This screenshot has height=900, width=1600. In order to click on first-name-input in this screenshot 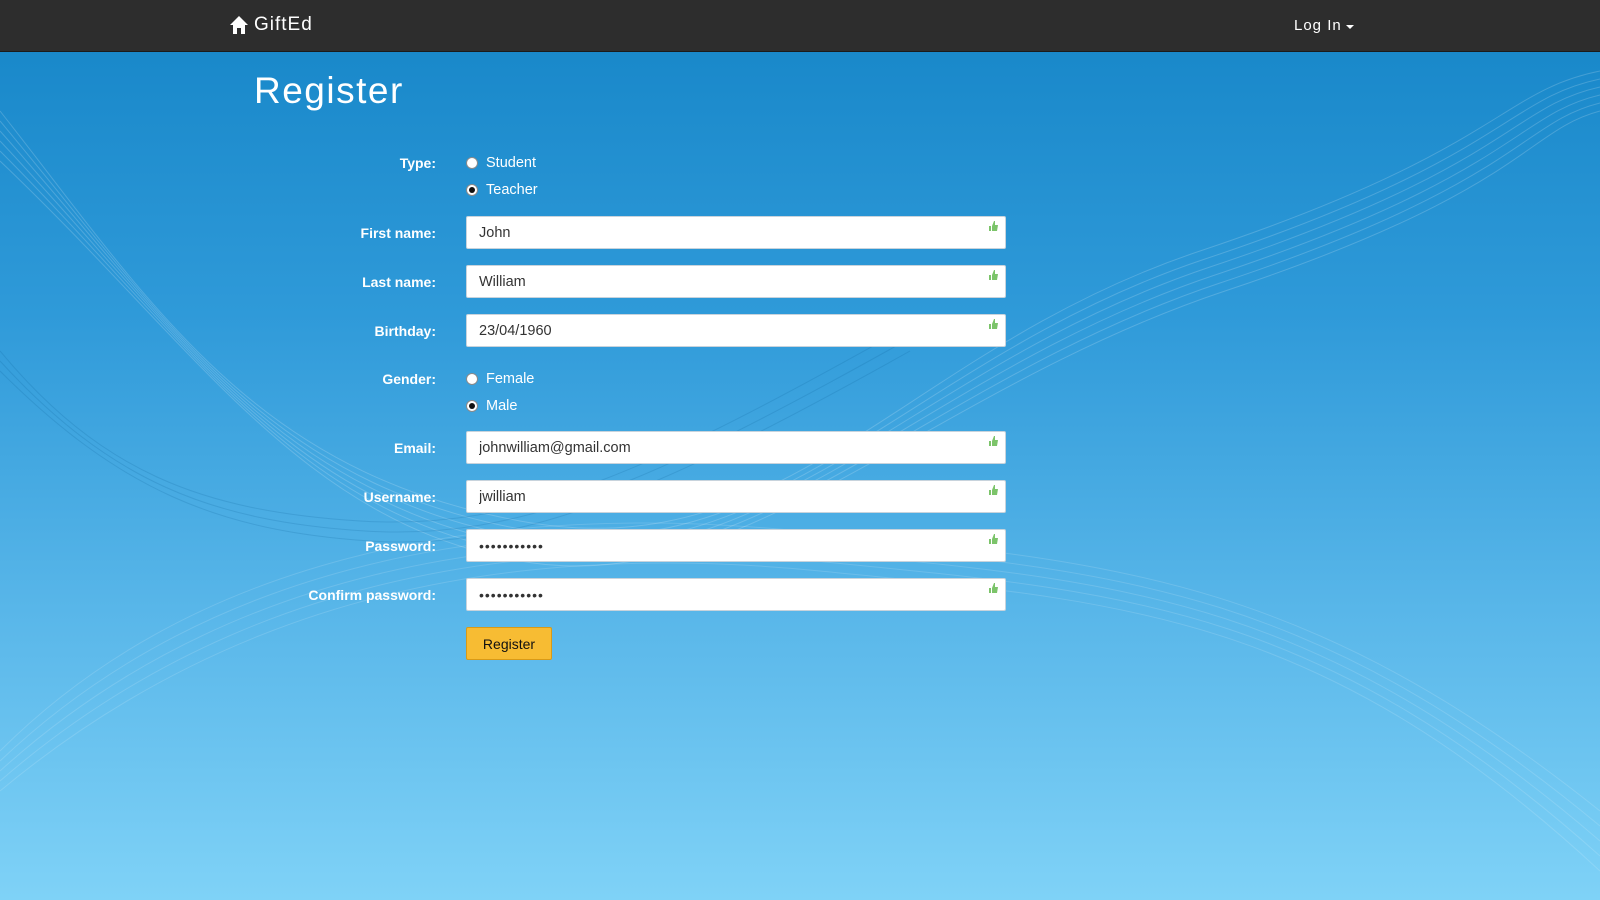, I will do `click(736, 232)`.